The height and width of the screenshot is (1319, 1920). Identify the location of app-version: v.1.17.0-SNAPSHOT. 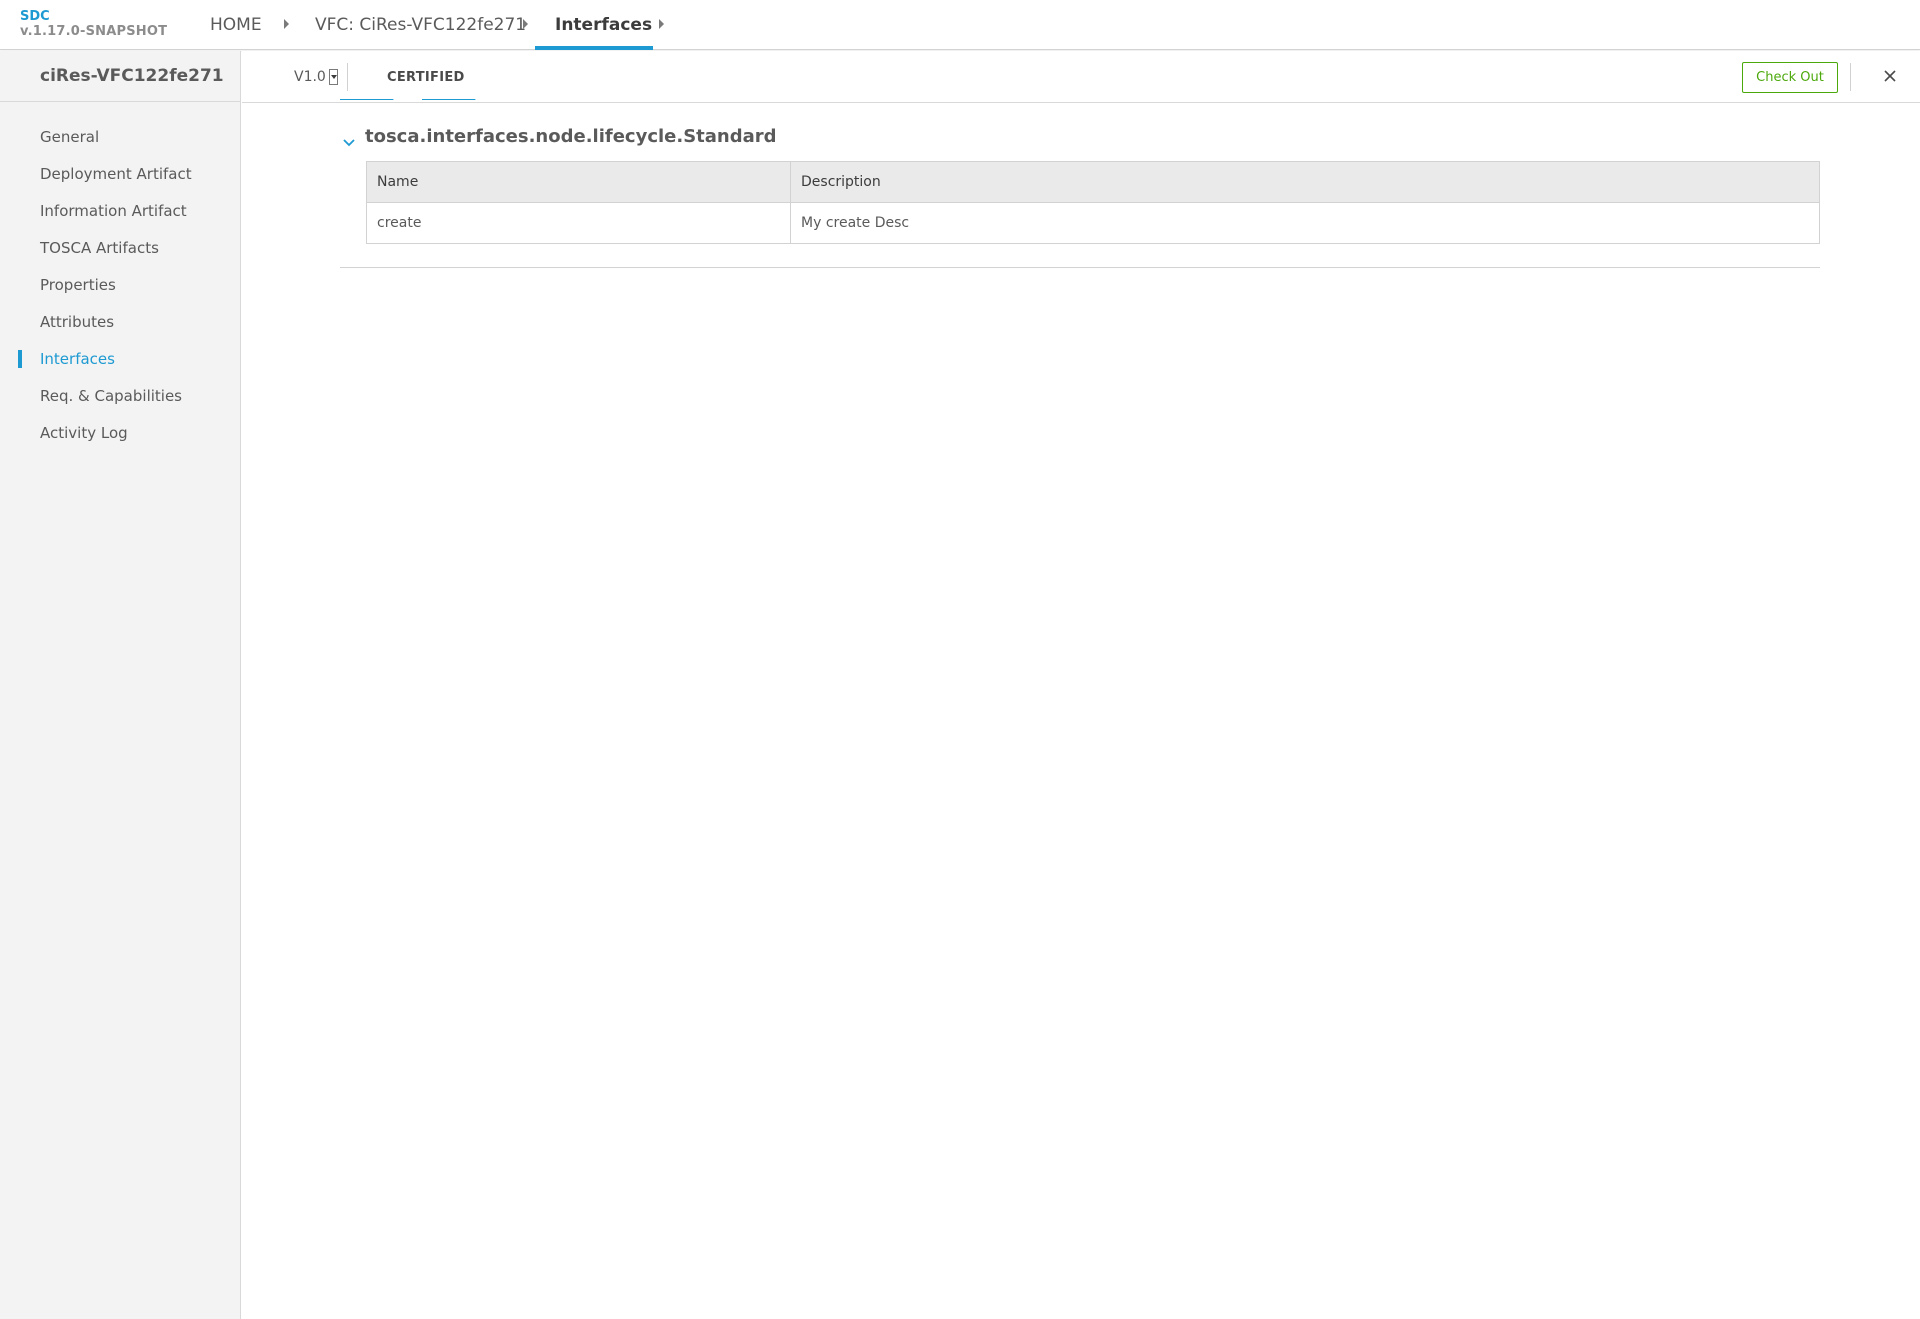
(94, 31).